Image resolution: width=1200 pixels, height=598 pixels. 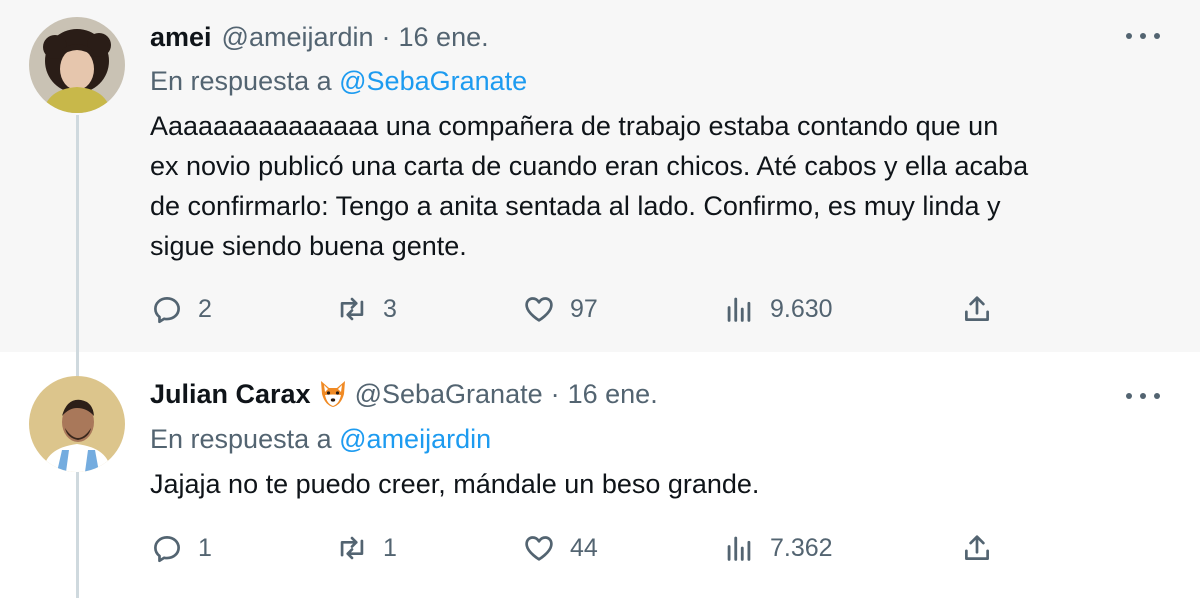 What do you see at coordinates (584, 547) in the screenshot?
I see `like-count: 44` at bounding box center [584, 547].